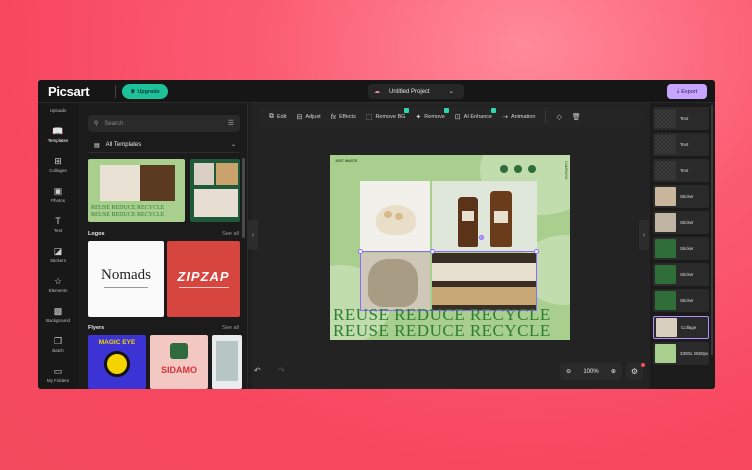 This screenshot has height=470, width=752. Describe the element at coordinates (164, 145) in the screenshot. I see `category-dropdown: ▤ All Templates ⌄` at that location.